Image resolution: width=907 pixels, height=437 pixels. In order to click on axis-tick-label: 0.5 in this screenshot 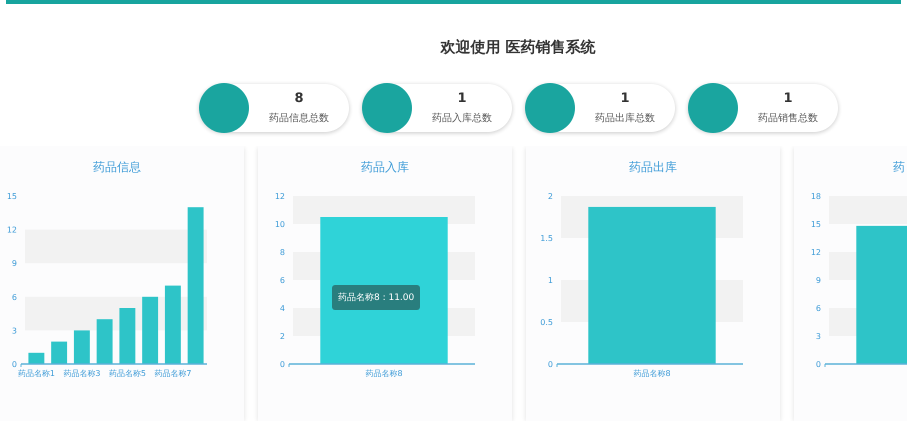, I will do `click(546, 322)`.